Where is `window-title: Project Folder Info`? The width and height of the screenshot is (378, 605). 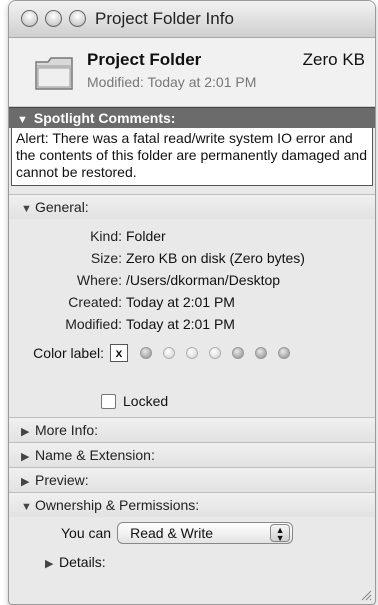 window-title: Project Folder Info is located at coordinates (164, 18).